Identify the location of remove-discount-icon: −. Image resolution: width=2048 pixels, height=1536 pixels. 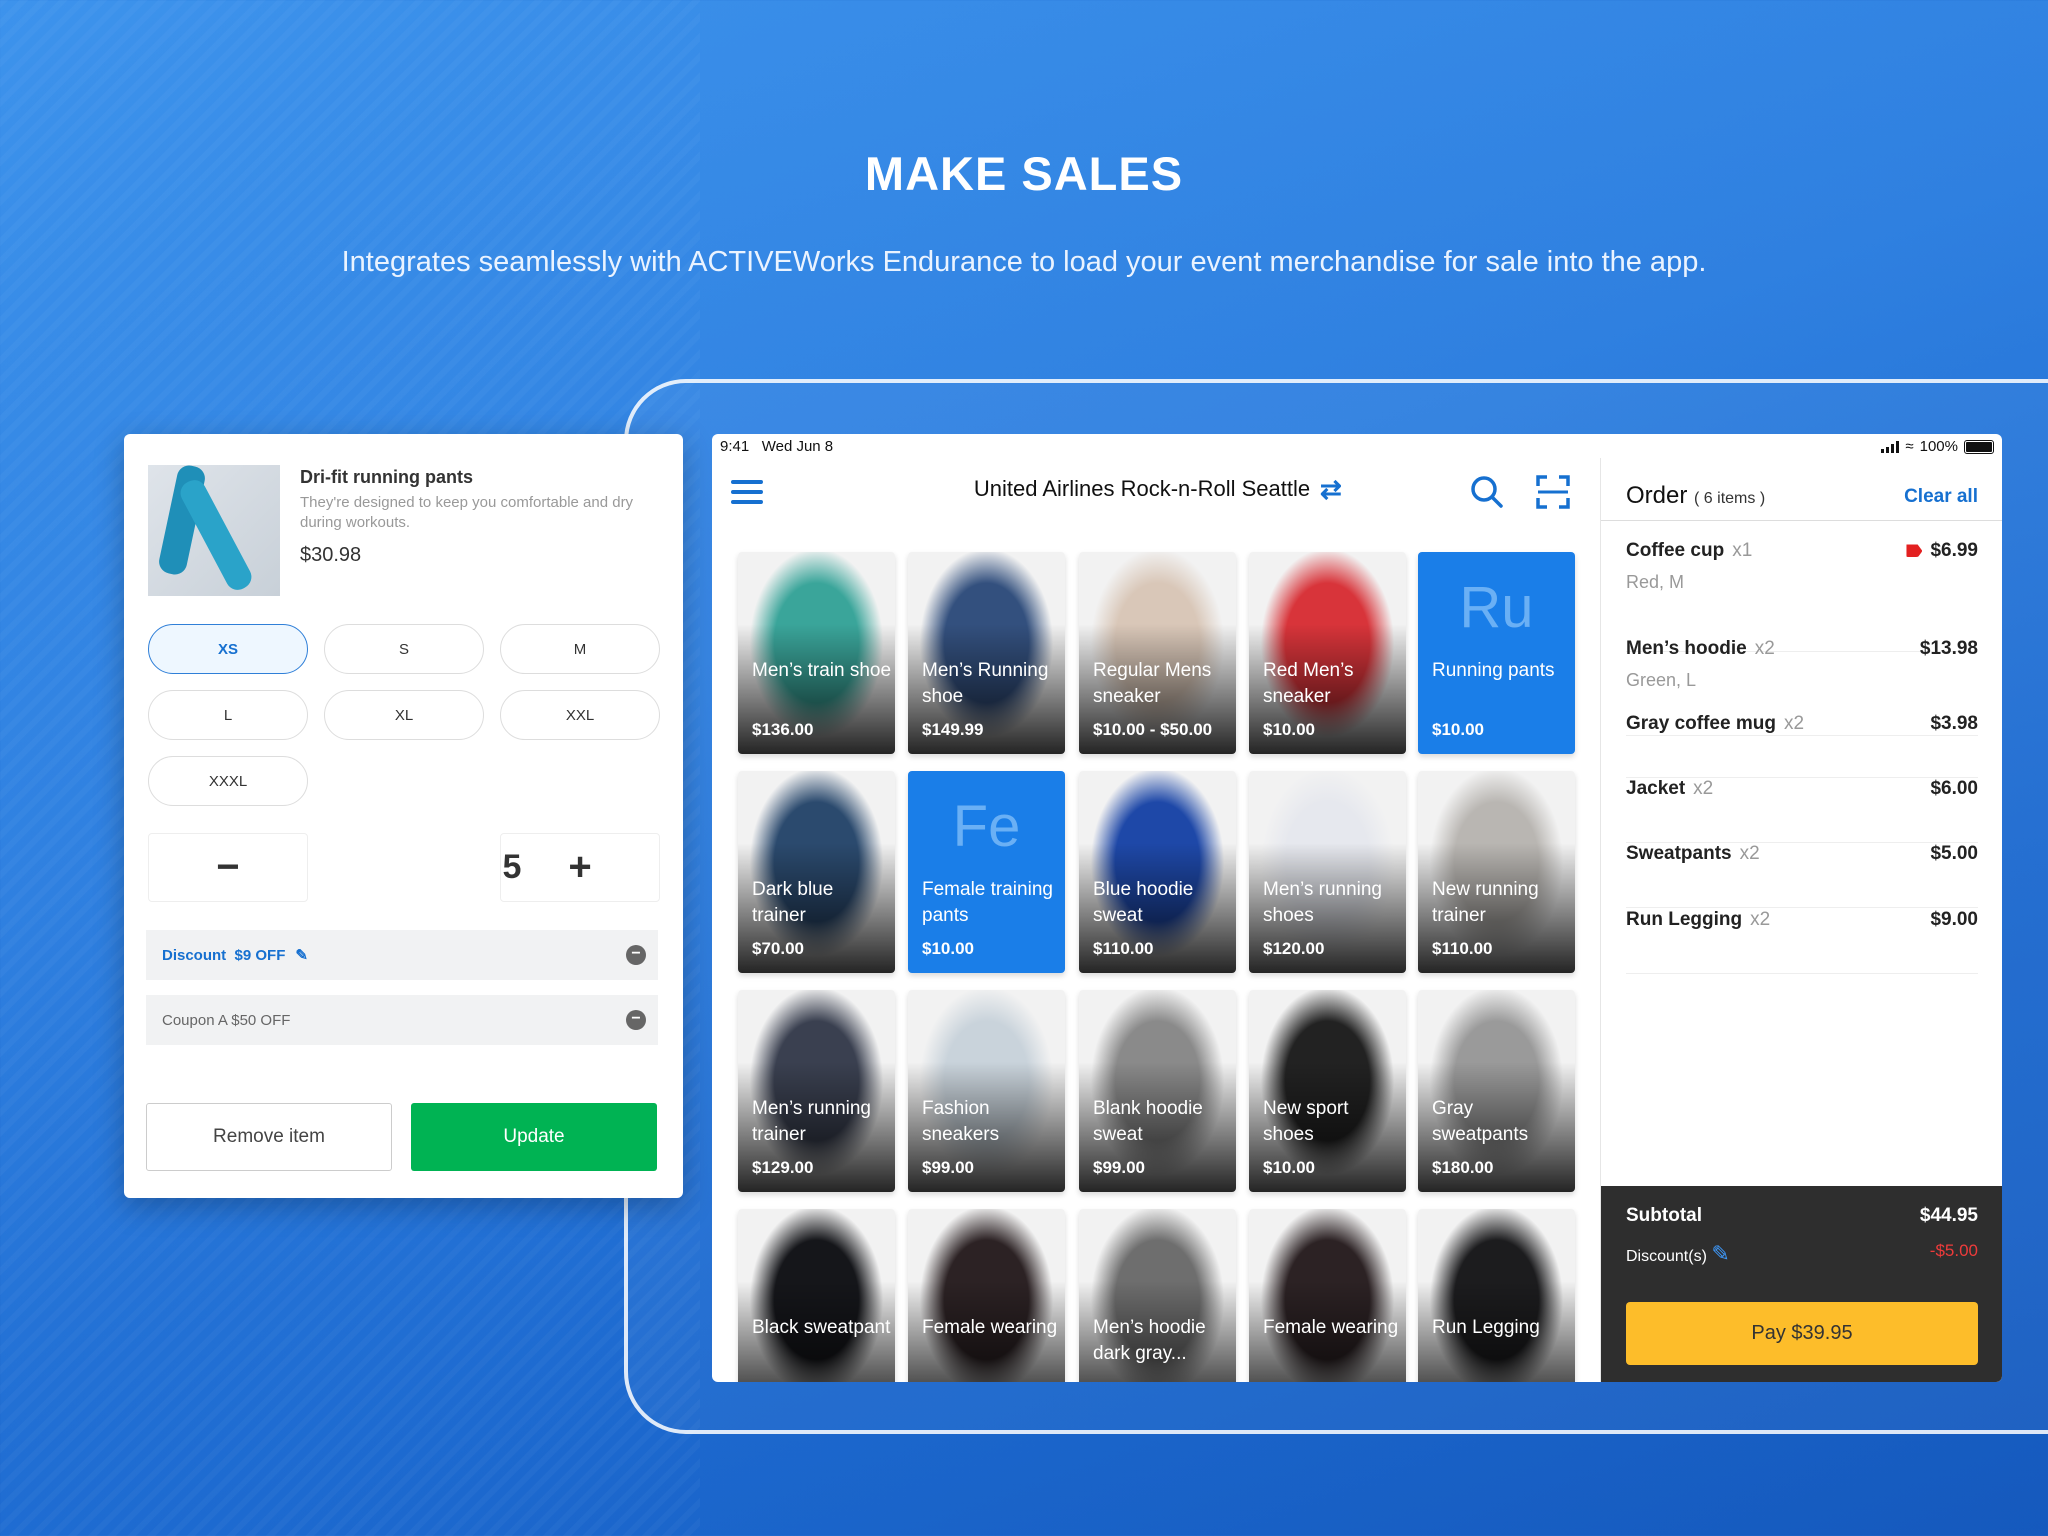
(636, 955).